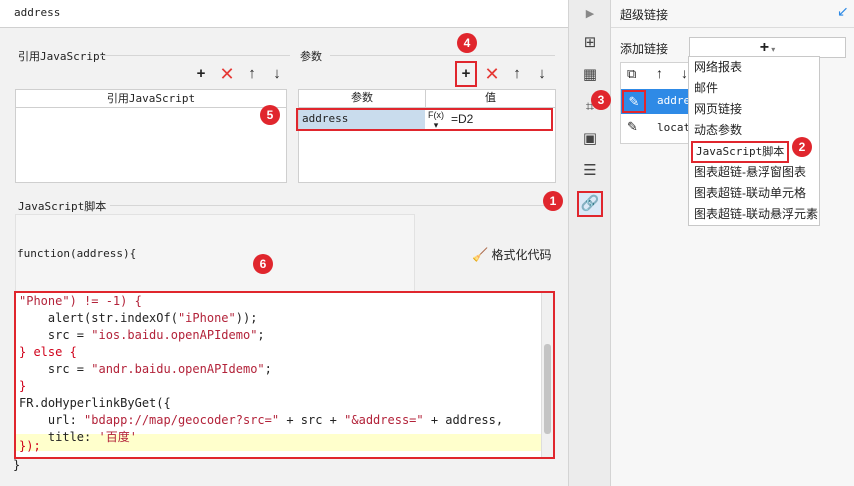  Describe the element at coordinates (590, 171) in the screenshot. I see `condition-attribute-icon: ☰` at that location.